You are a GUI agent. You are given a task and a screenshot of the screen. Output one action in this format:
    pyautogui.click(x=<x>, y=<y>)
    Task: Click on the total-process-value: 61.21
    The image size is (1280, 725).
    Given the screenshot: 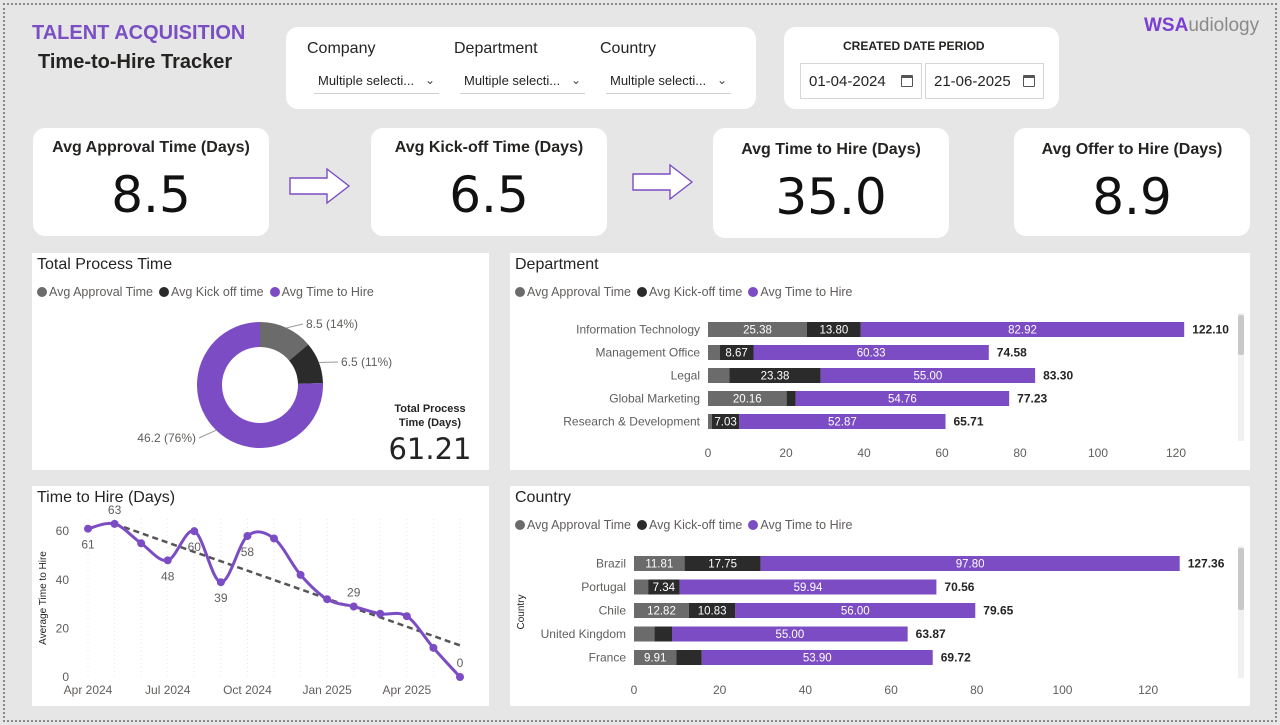 What is the action you would take?
    pyautogui.click(x=430, y=449)
    